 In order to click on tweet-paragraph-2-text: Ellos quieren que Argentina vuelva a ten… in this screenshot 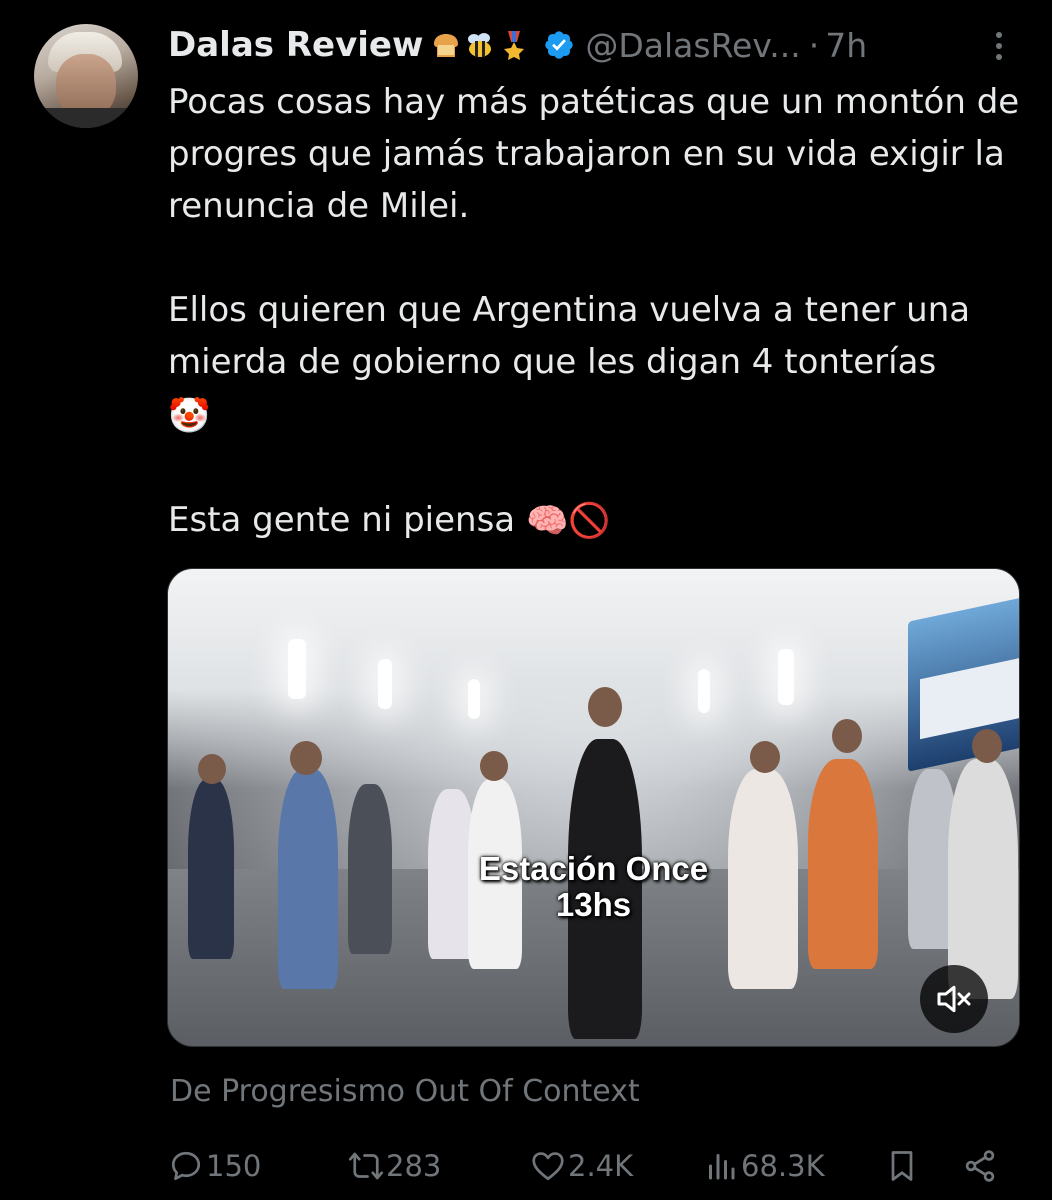, I will do `click(569, 336)`.